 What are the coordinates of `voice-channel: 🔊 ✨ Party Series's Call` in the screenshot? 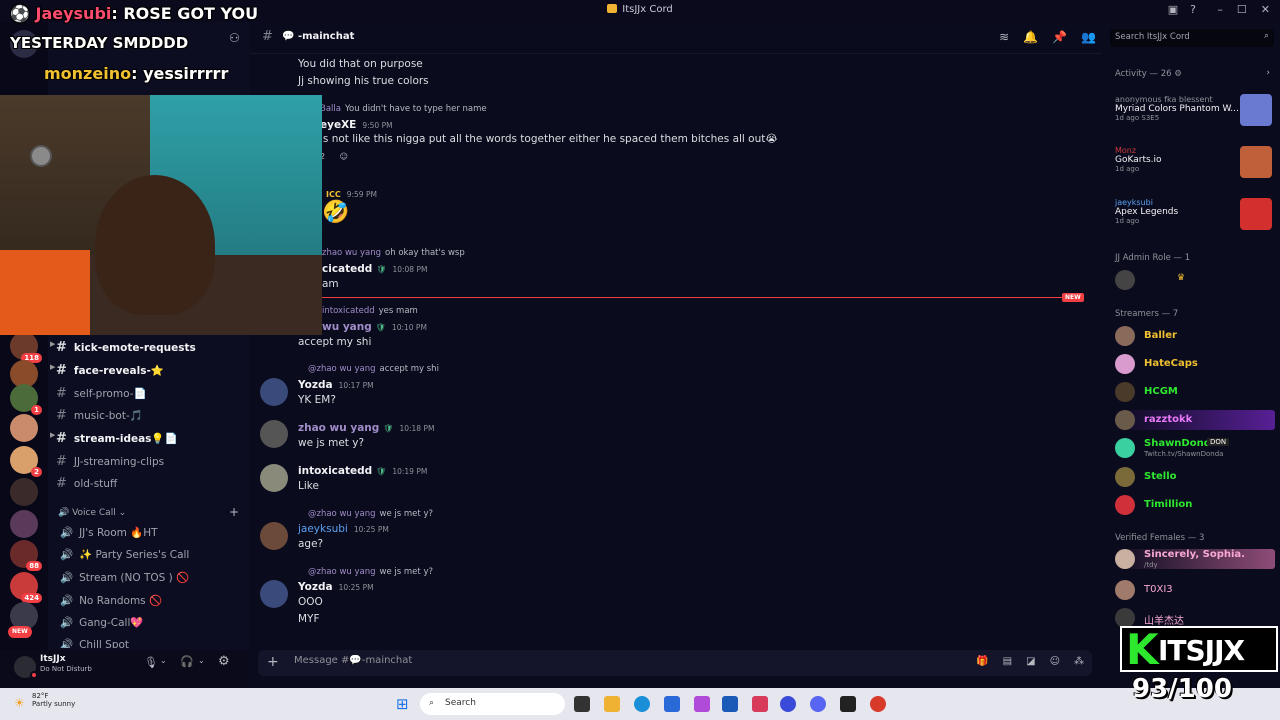 It's located at (124, 554).